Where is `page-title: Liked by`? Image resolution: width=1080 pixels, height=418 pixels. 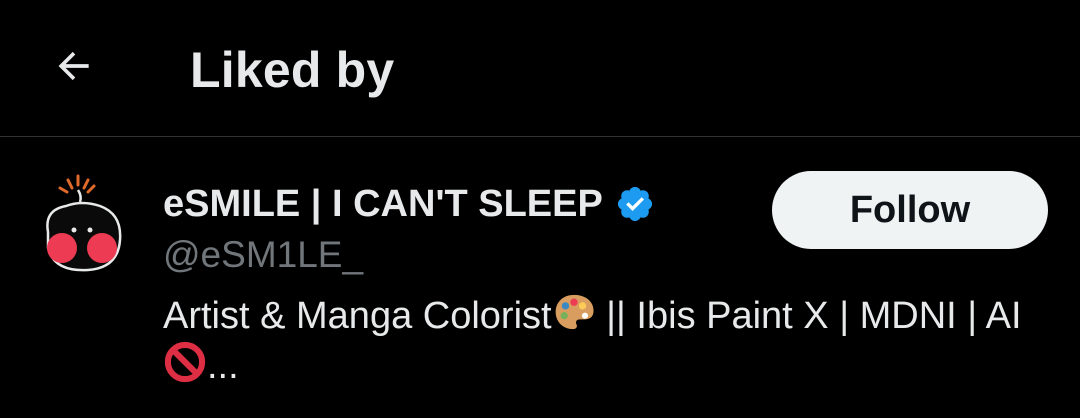
page-title: Liked by is located at coordinates (292, 70).